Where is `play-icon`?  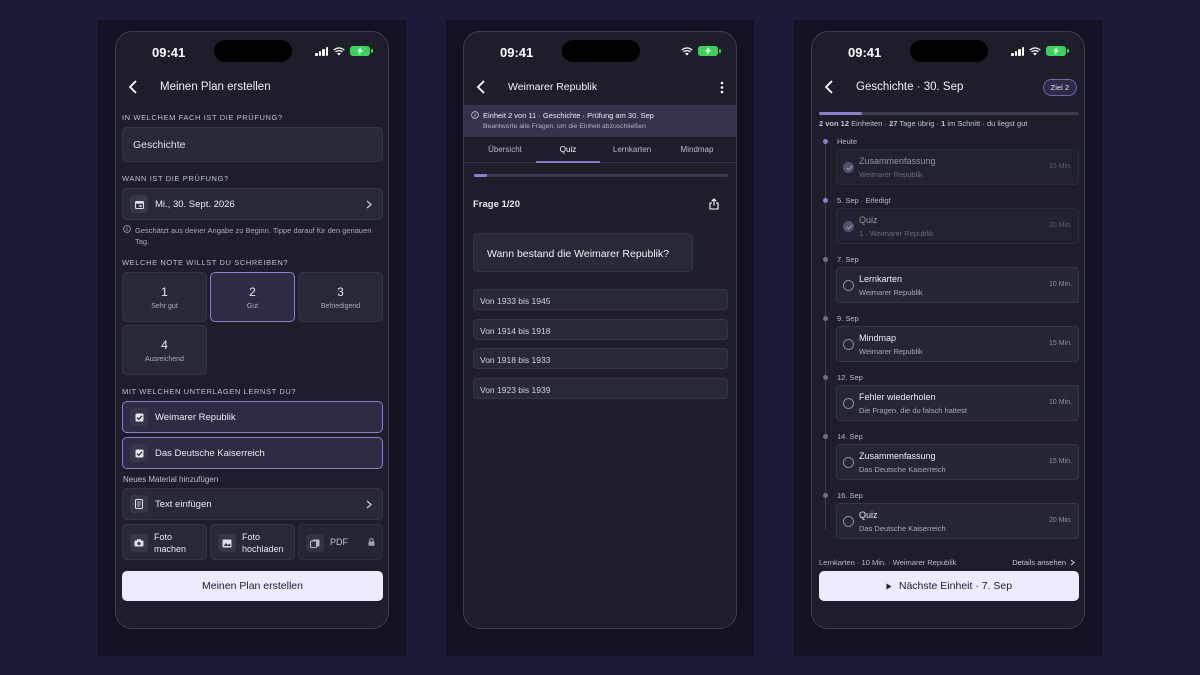
play-icon is located at coordinates (889, 586).